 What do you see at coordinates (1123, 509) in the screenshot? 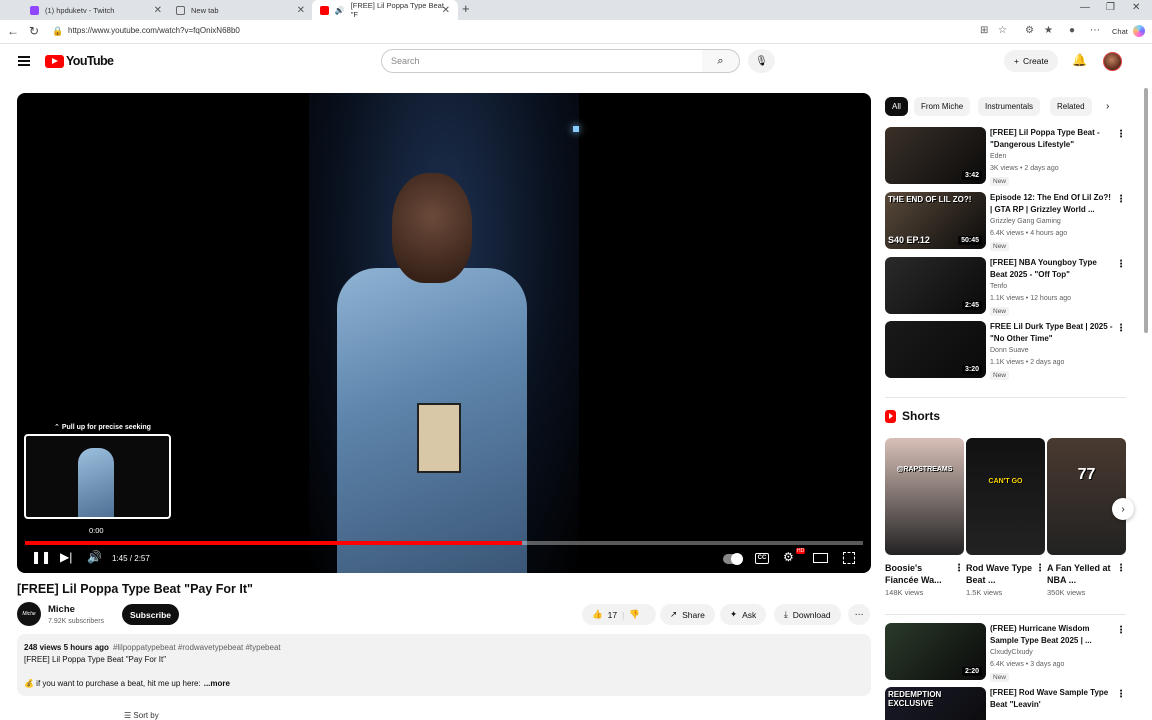
I see `shorts-next-button: ›` at bounding box center [1123, 509].